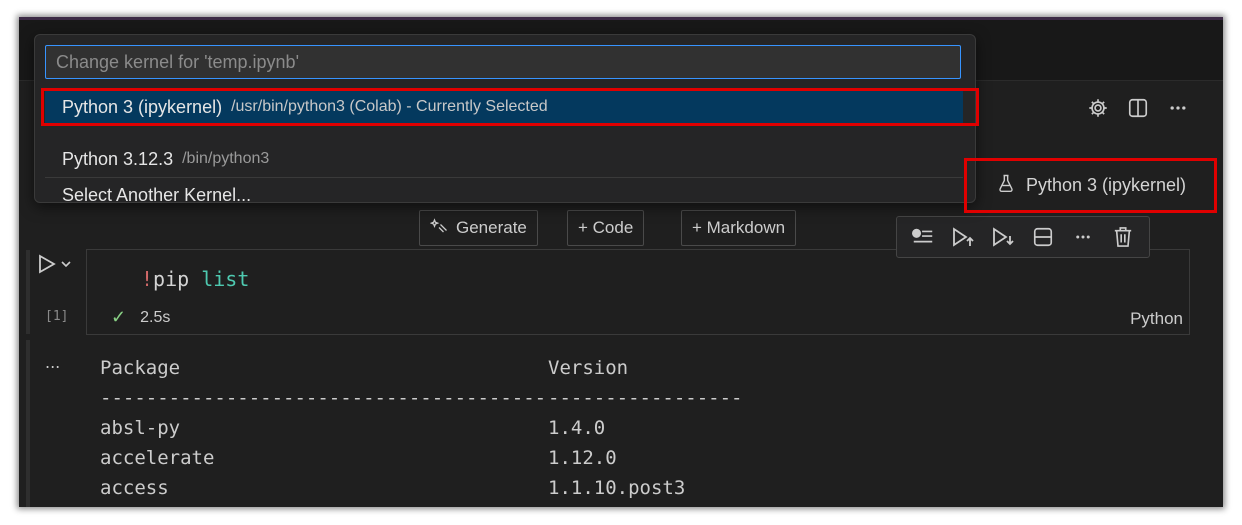 The width and height of the screenshot is (1242, 525). Describe the element at coordinates (1123, 237) in the screenshot. I see `delete-icon` at that location.